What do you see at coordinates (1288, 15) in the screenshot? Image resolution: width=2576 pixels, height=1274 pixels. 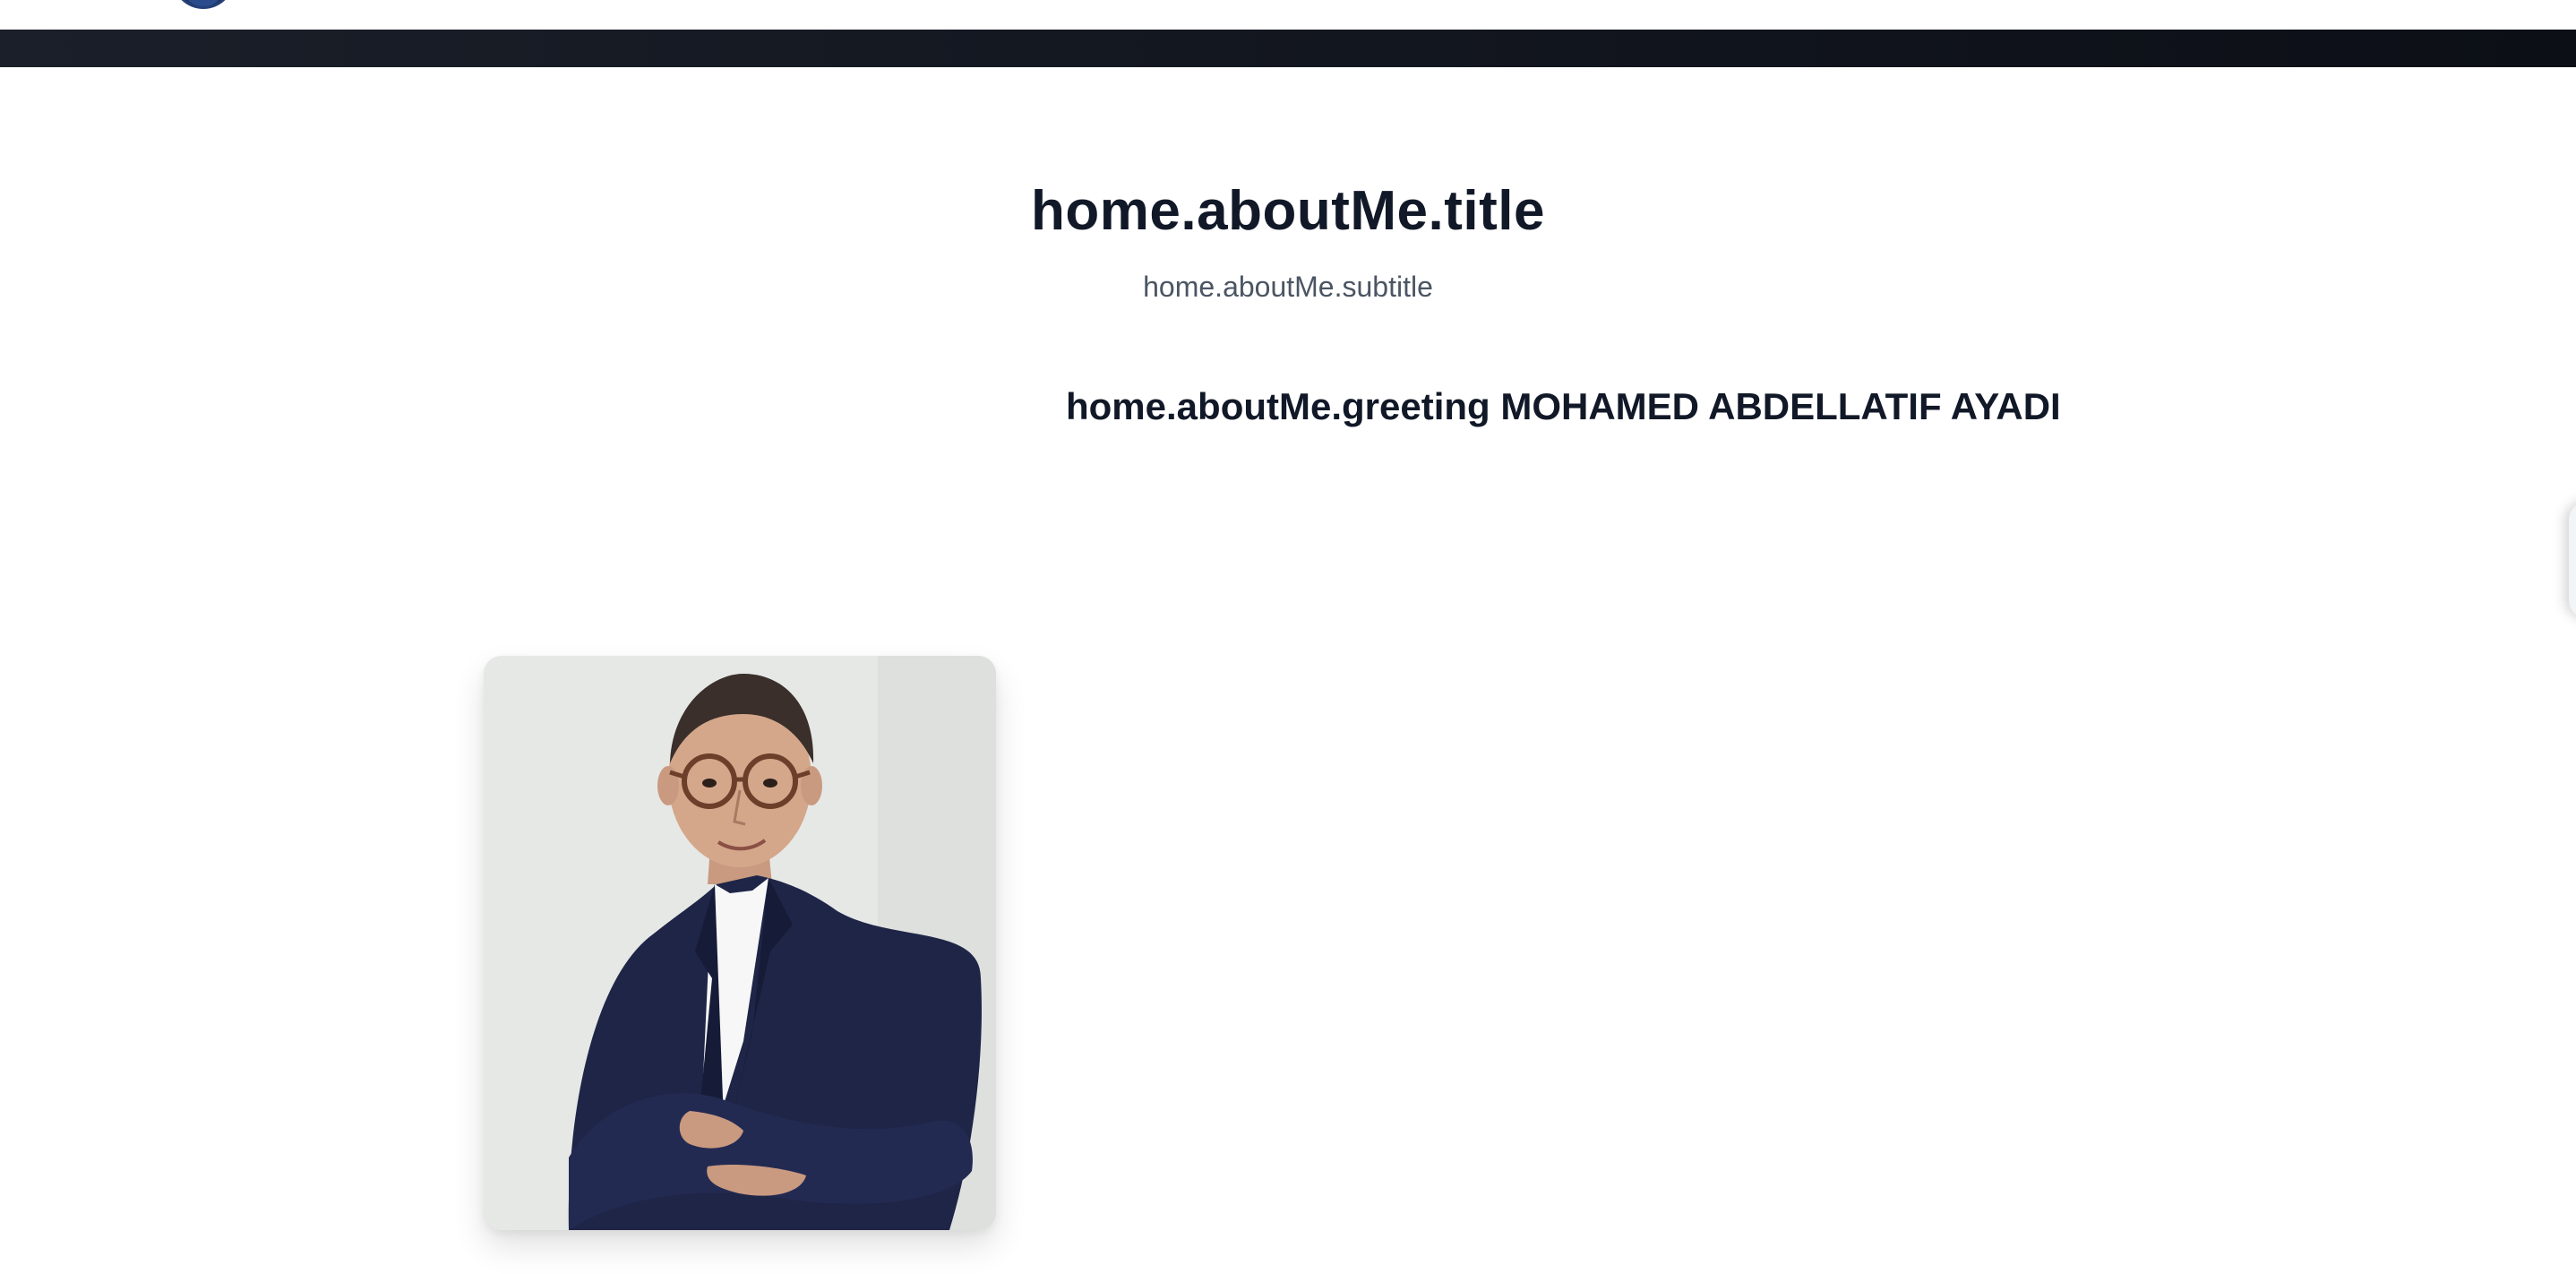 I see `top-header` at bounding box center [1288, 15].